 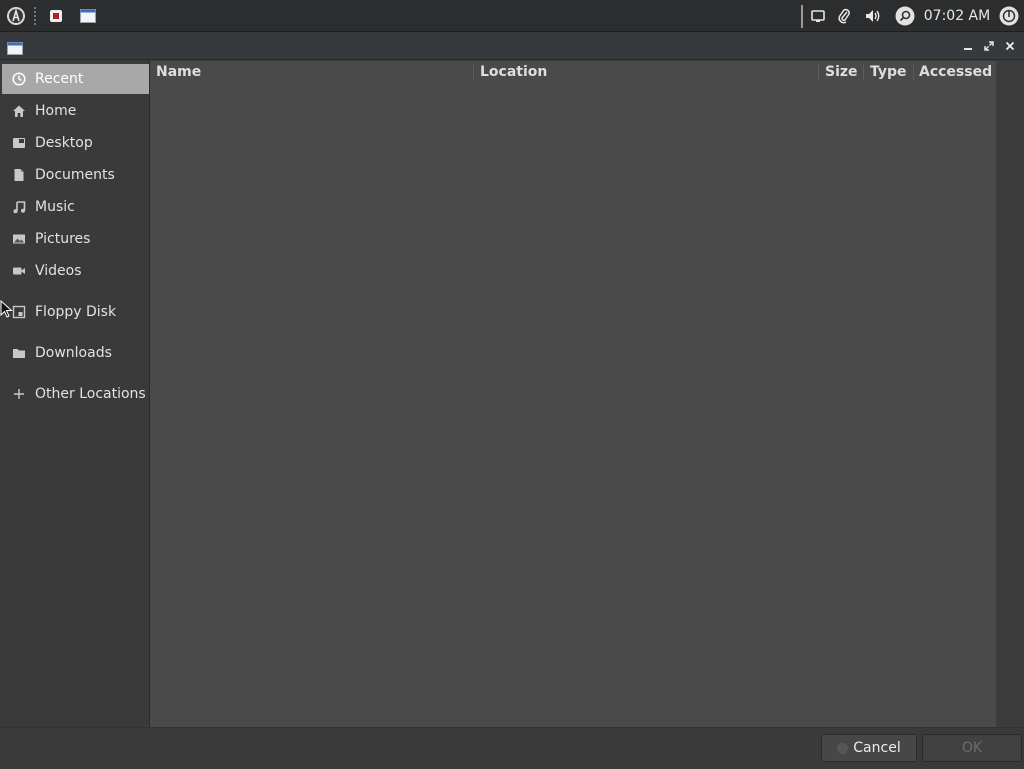 What do you see at coordinates (957, 16) in the screenshot?
I see `clock: 07:02 AM` at bounding box center [957, 16].